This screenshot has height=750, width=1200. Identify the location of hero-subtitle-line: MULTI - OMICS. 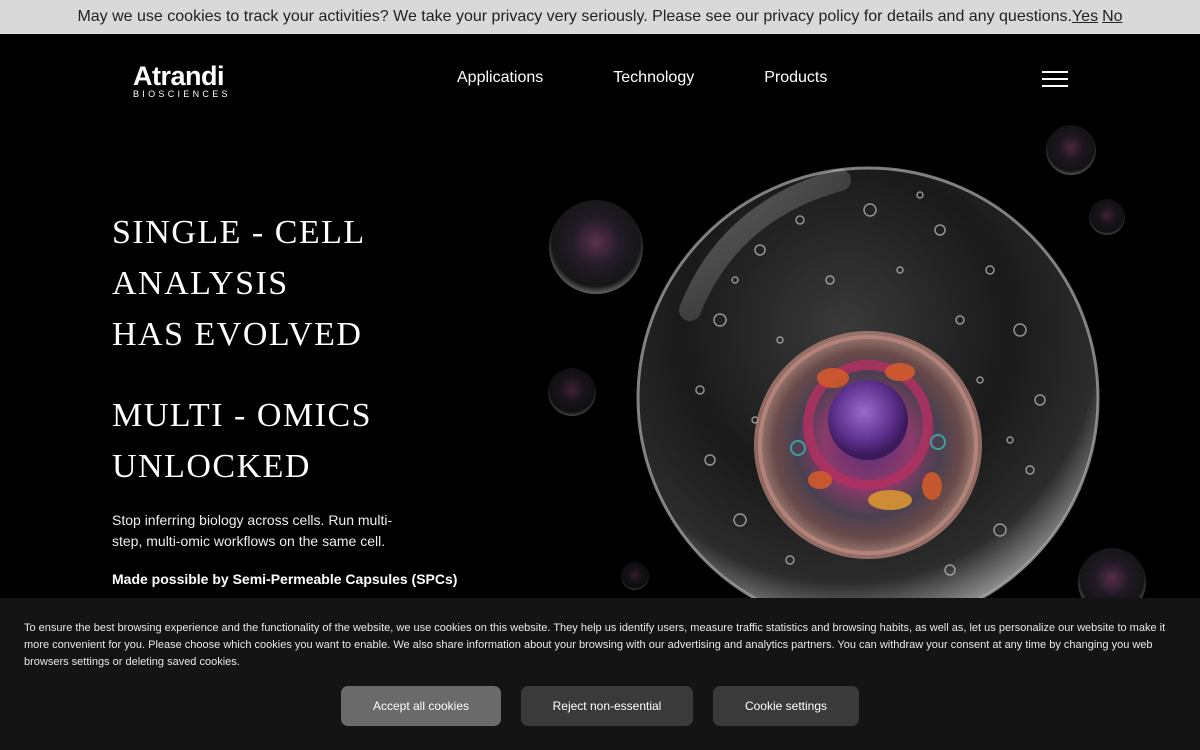
(242, 415).